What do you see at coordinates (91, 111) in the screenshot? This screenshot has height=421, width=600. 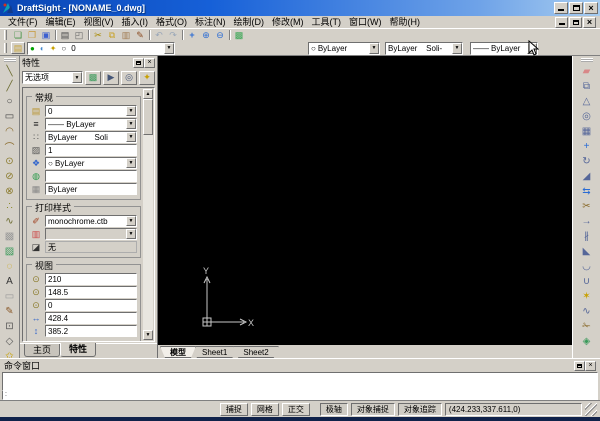 I see `layer-field: 0 ▼` at bounding box center [91, 111].